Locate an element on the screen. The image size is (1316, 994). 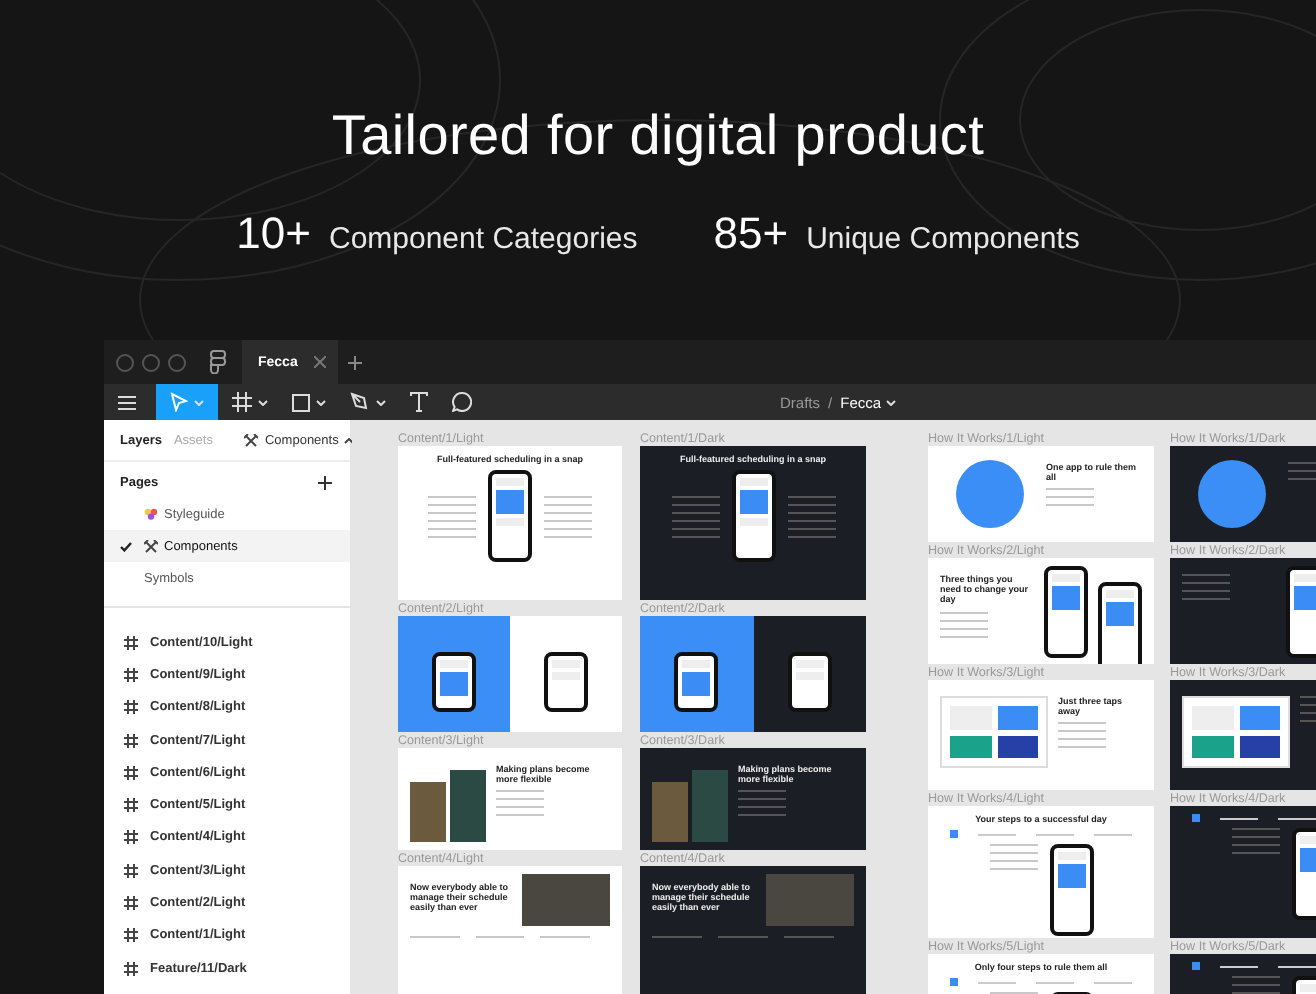
stat-value: 85+ is located at coordinates (751, 234).